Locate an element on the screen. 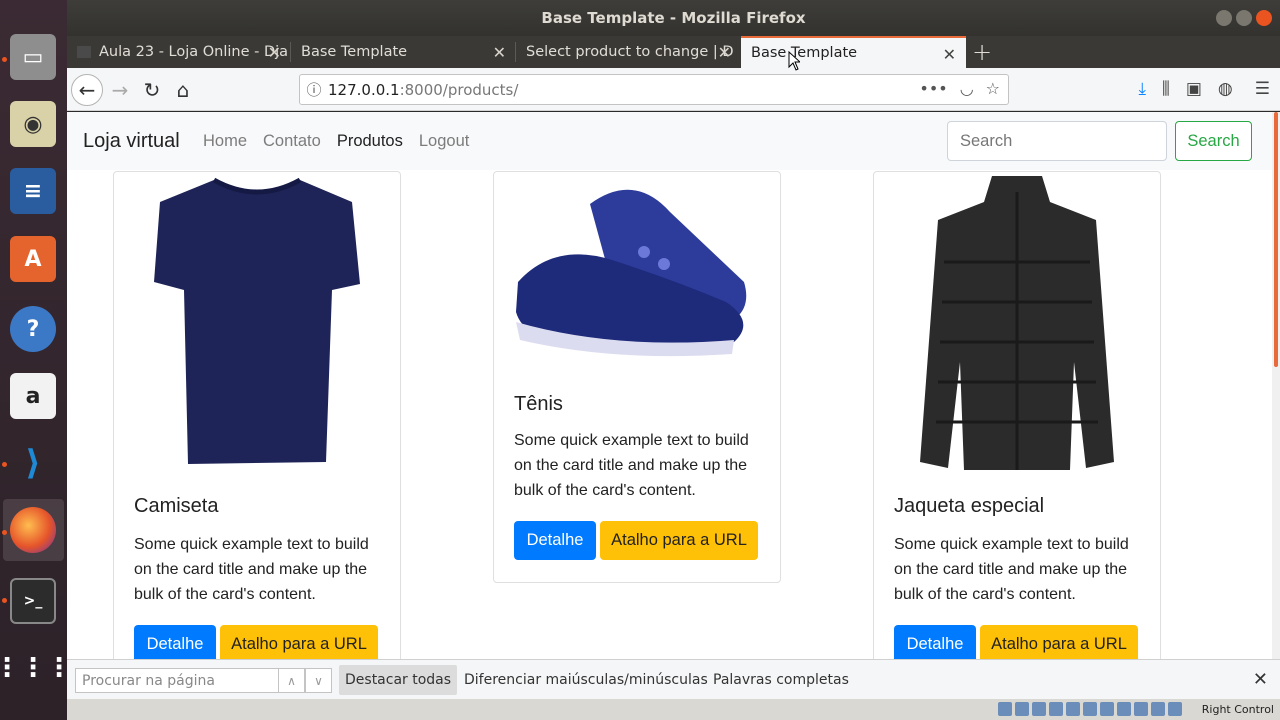  product-image-sneaker is located at coordinates (637, 272).